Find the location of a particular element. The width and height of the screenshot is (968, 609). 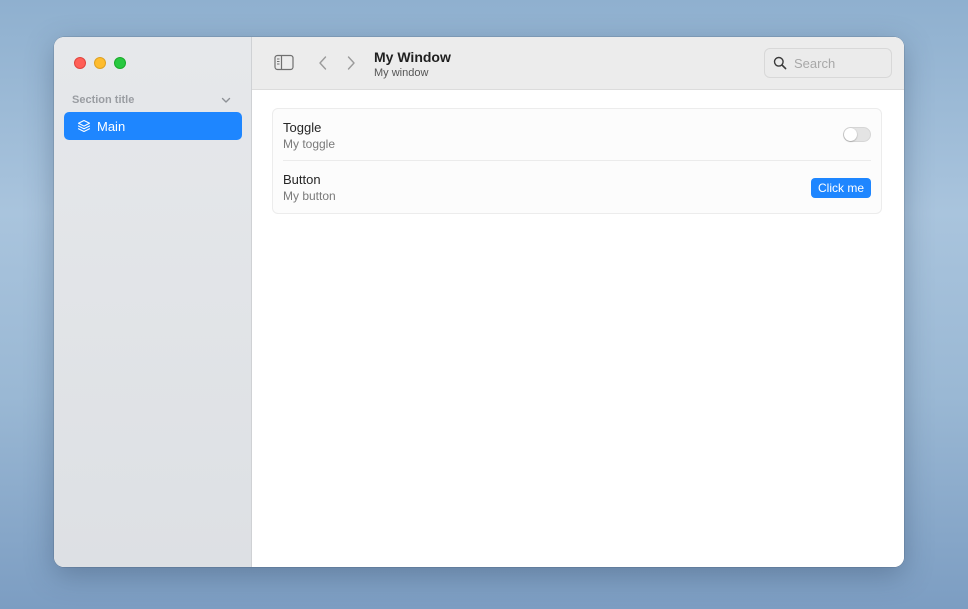

chevron-left-icon is located at coordinates (323, 63).